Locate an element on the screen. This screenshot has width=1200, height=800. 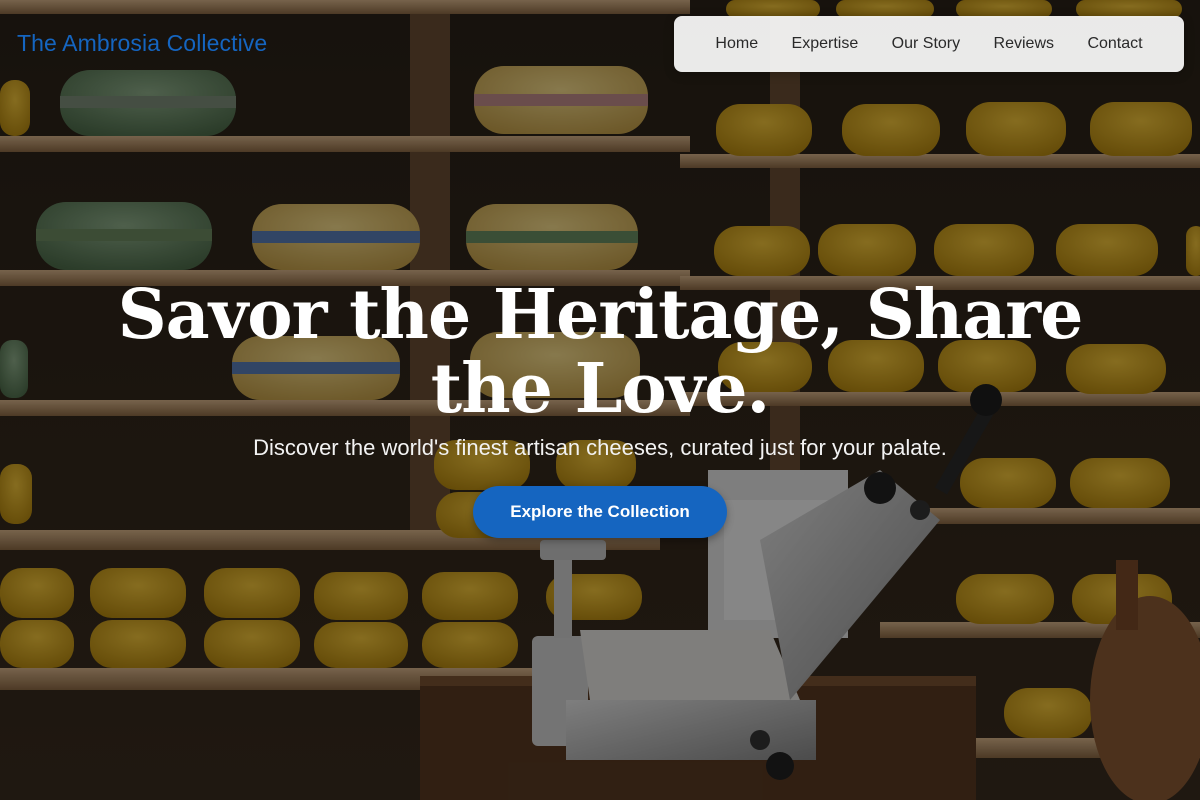
explore-collection-button: Explore the Collection is located at coordinates (600, 512).